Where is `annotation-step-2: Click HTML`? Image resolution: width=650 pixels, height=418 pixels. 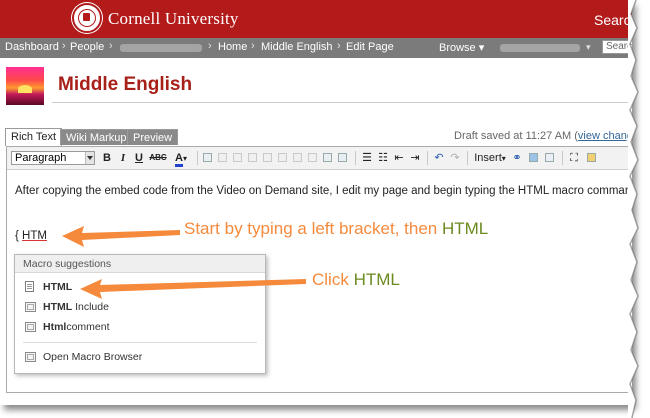
annotation-step-2: Click HTML is located at coordinates (356, 280).